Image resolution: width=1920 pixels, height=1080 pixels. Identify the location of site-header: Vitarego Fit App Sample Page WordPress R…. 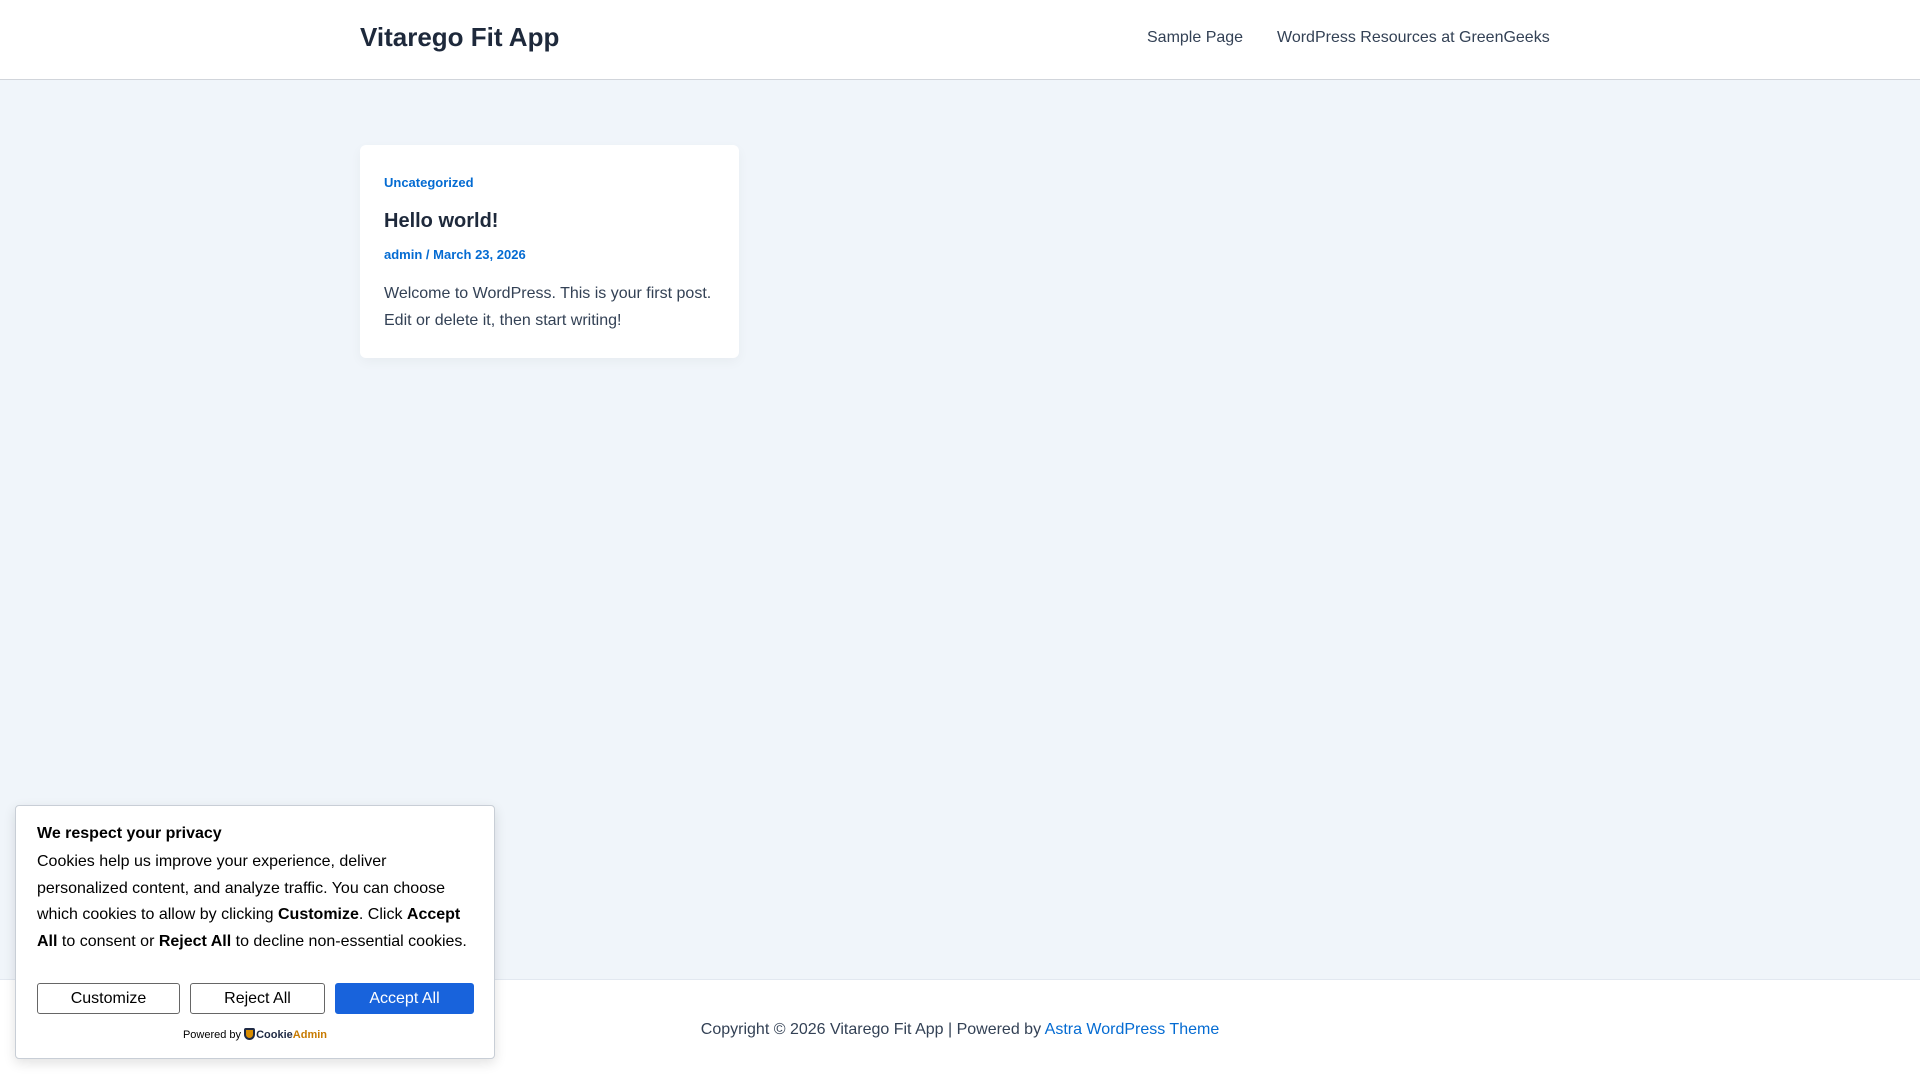
(960, 40).